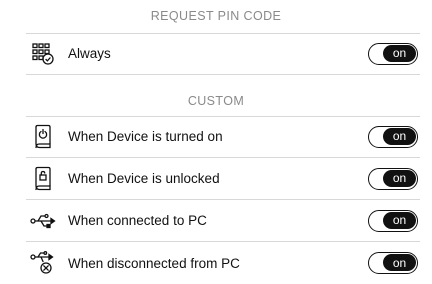 The width and height of the screenshot is (432, 284). I want to click on row-device-unlocked: When Device is unlocked on, so click(223, 179).